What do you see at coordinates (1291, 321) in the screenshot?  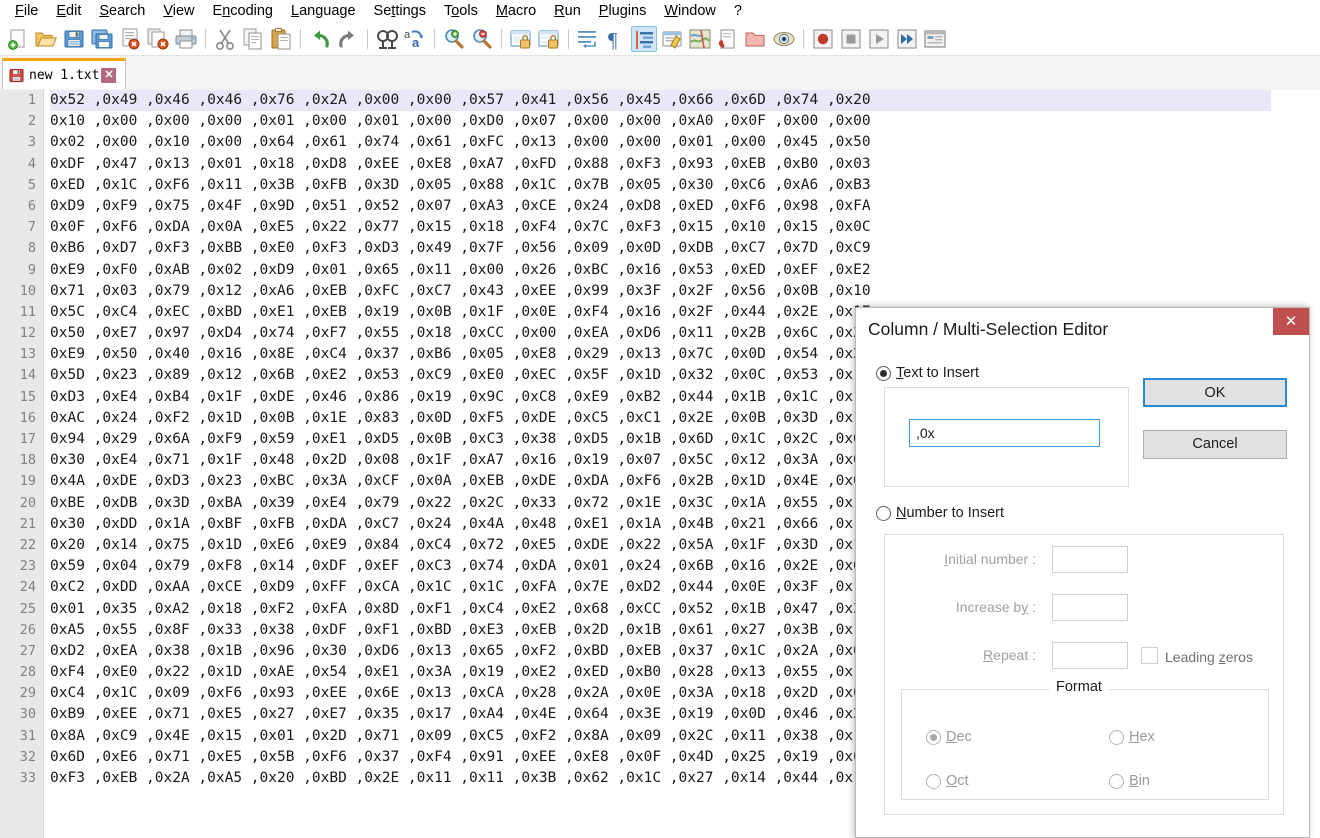 I see `close-icon: ✕` at bounding box center [1291, 321].